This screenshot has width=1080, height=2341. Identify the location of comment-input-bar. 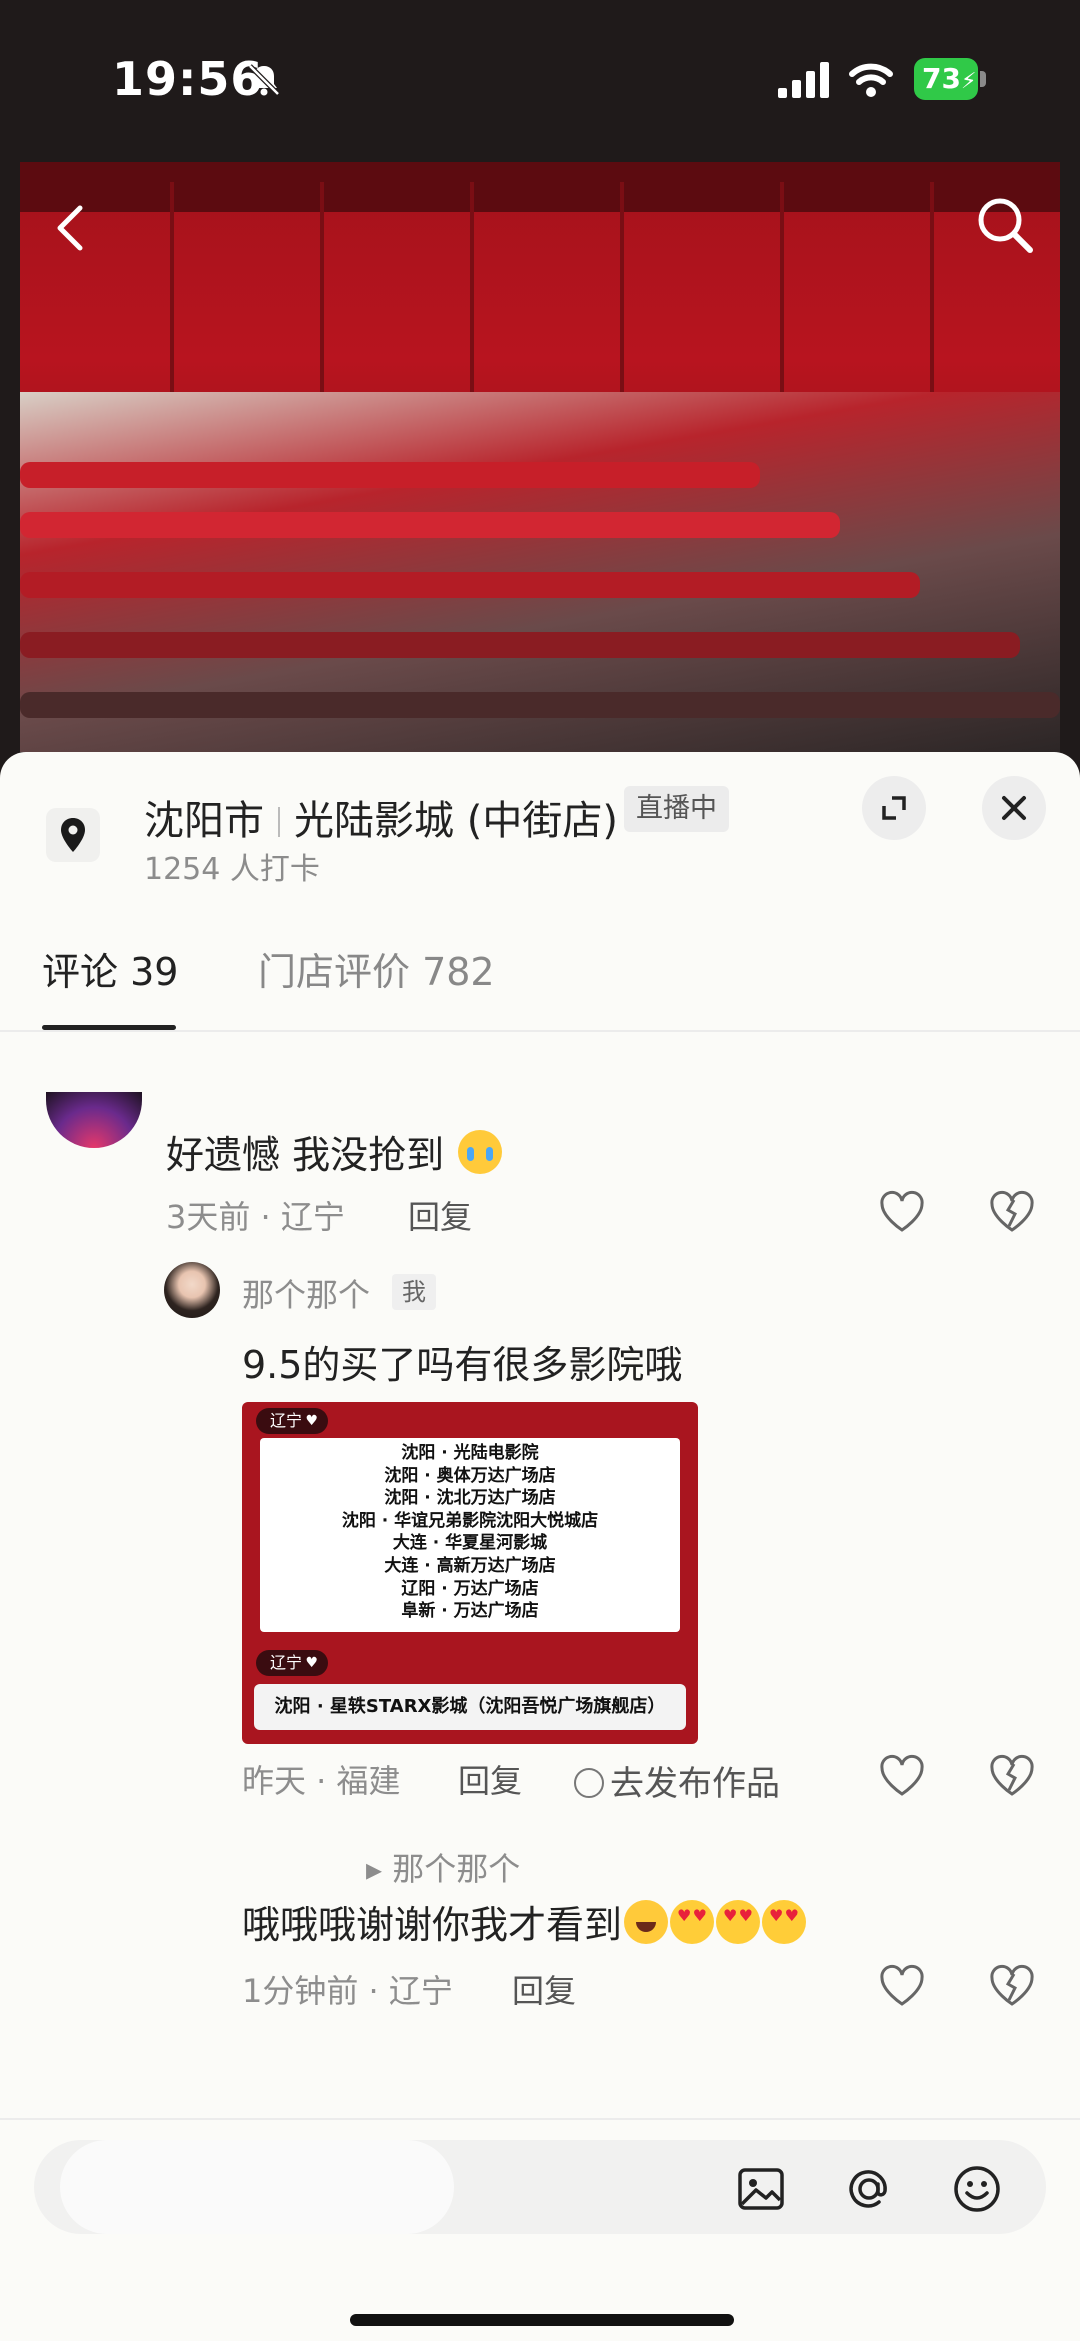
(540, 2229).